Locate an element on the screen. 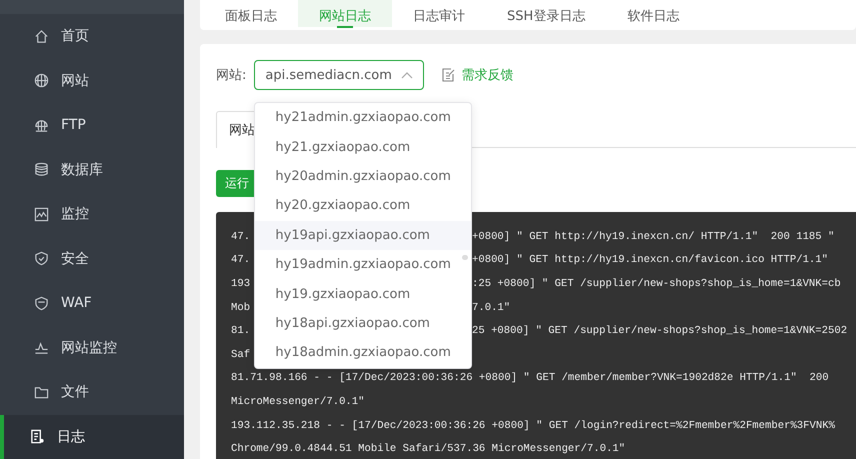 This screenshot has width=856, height=459. log-text: 193.112.35.218 - - [17/Dec/2023:00:36:26 +0800] " GET /login?redirect=%2Fmember%2Fmember%3FVNK% is located at coordinates (533, 426).